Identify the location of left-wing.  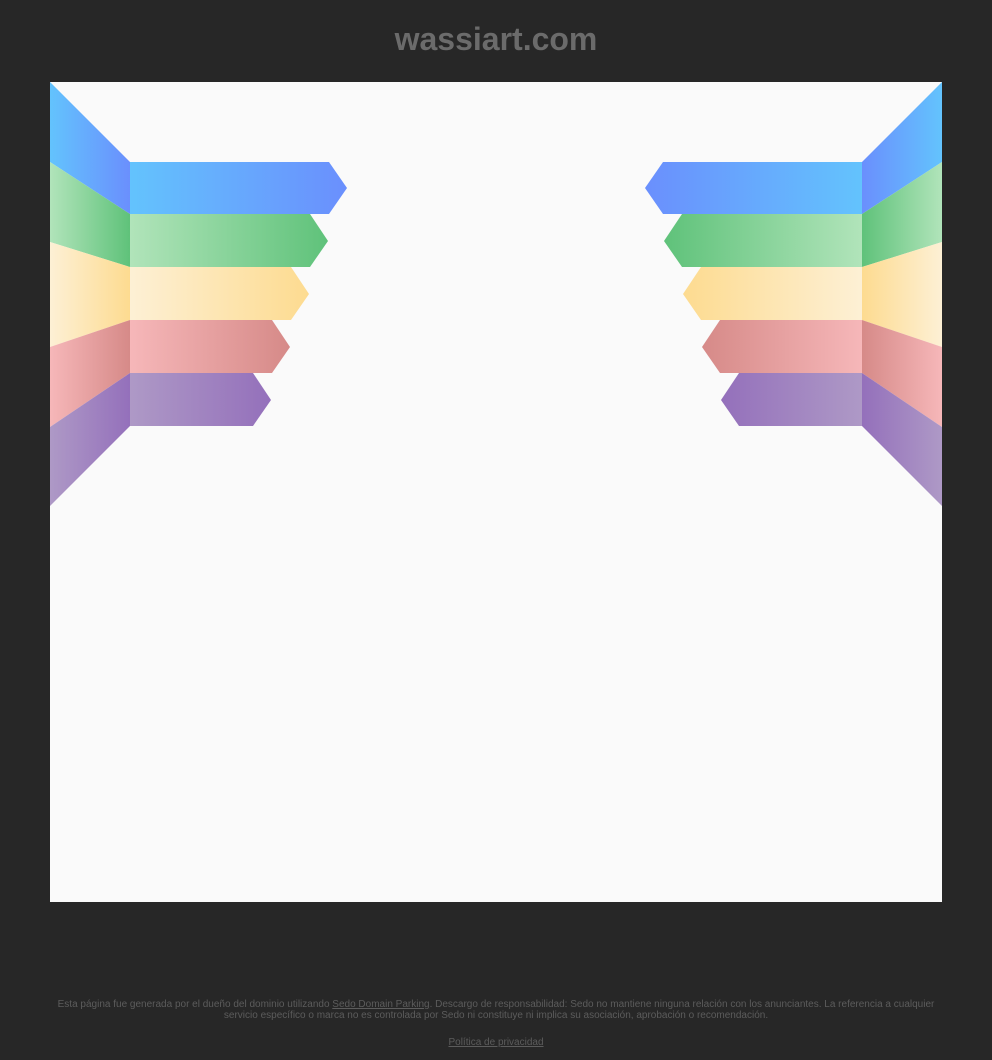
(198, 294).